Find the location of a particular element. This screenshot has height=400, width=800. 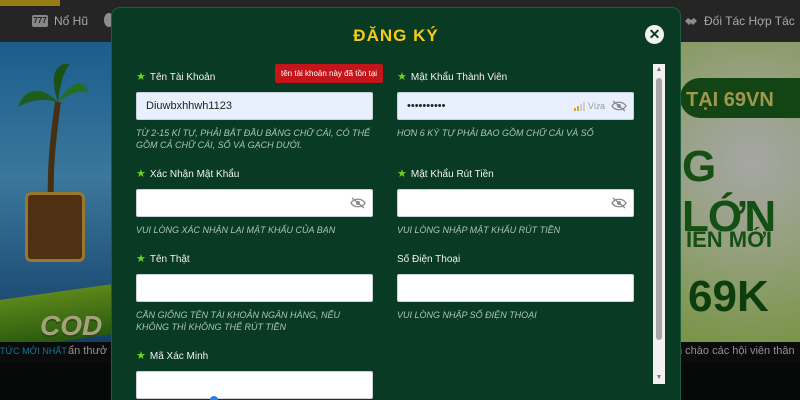

confirm-password-input is located at coordinates (254, 203).